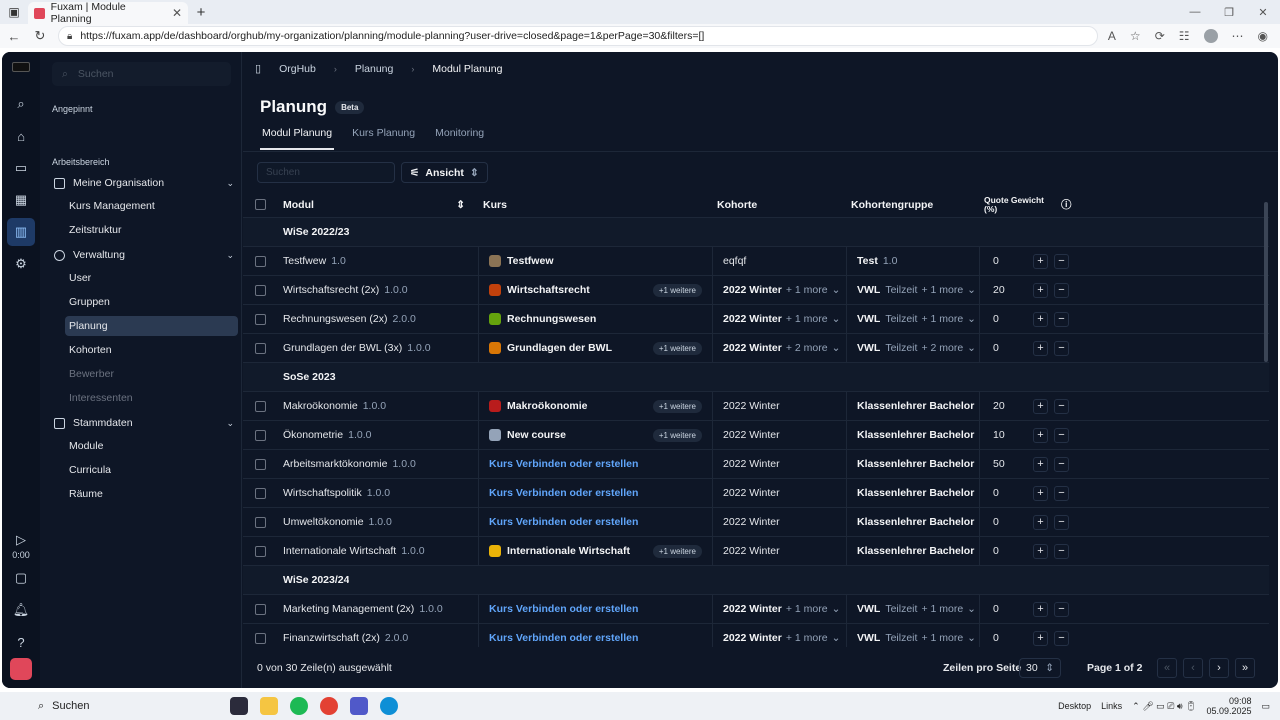 Image resolution: width=1280 pixels, height=720 pixels. Describe the element at coordinates (151, 230) in the screenshot. I see `sidebar-item-zeitstruktur: Zeitstruktur` at that location.